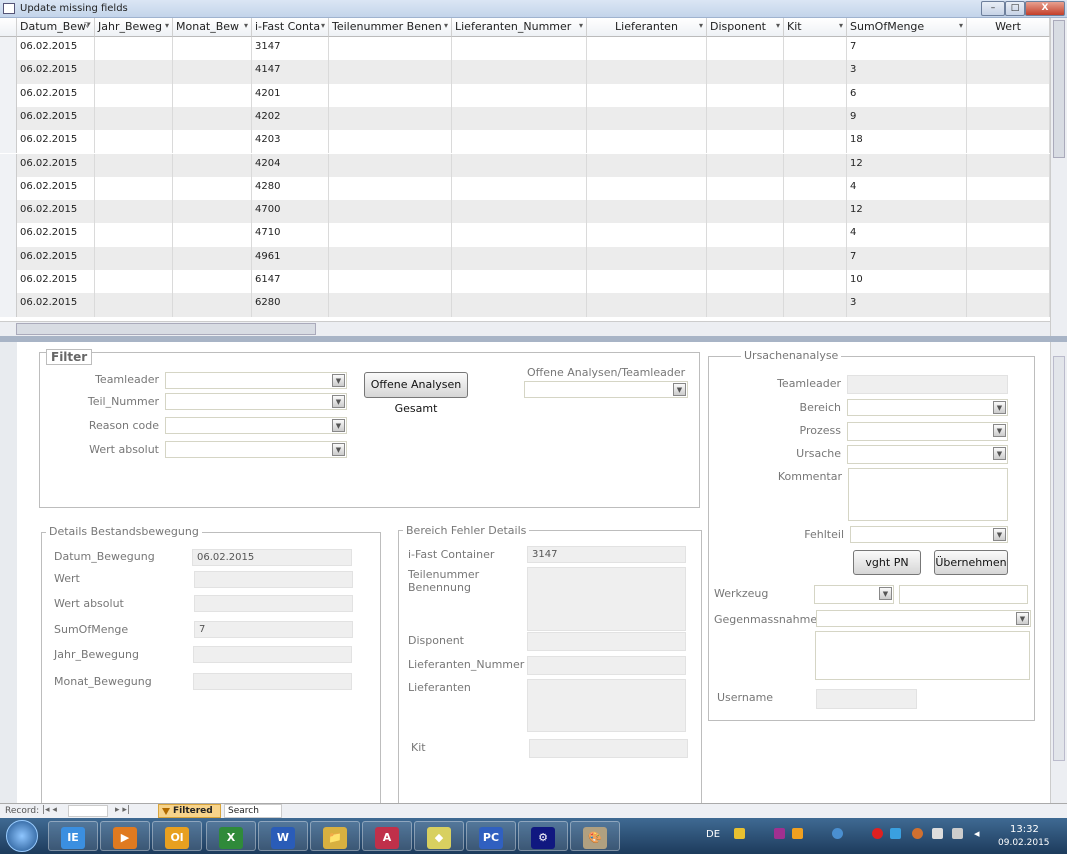 The height and width of the screenshot is (854, 1067). I want to click on taskbar-app-button: W, so click(283, 836).